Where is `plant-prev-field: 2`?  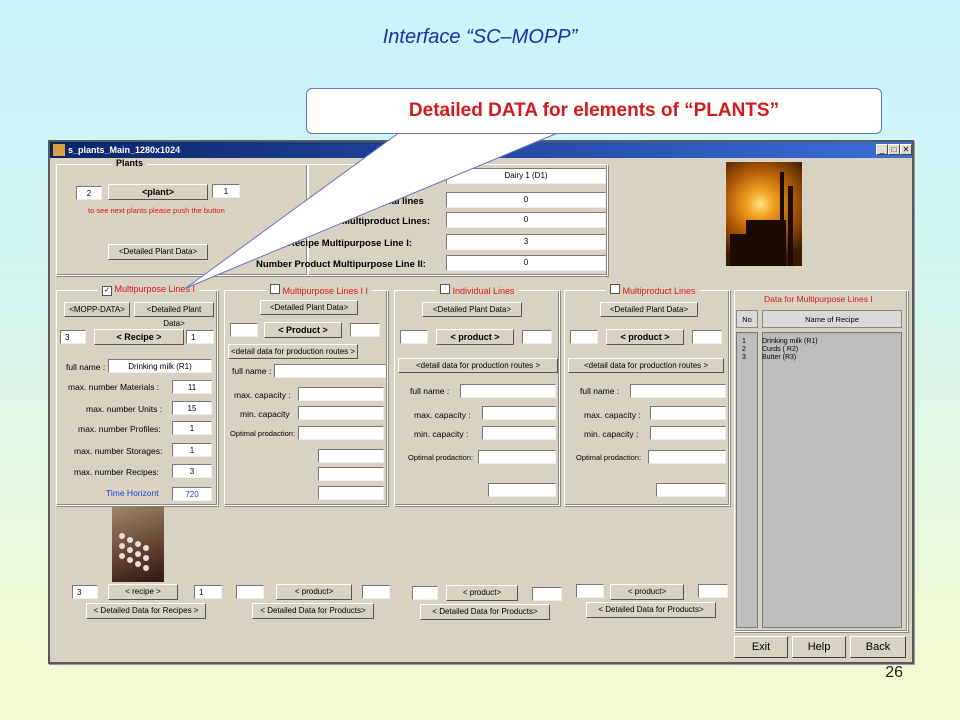
plant-prev-field: 2 is located at coordinates (89, 193).